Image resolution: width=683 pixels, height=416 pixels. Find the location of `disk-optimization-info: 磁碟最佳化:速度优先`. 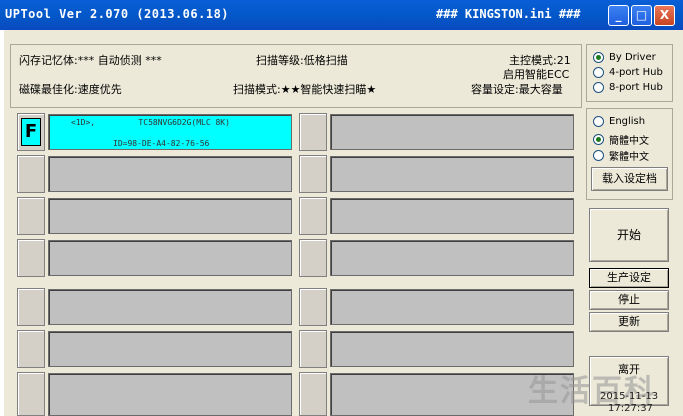

disk-optimization-info: 磁碟最佳化:速度优先 is located at coordinates (70, 89).